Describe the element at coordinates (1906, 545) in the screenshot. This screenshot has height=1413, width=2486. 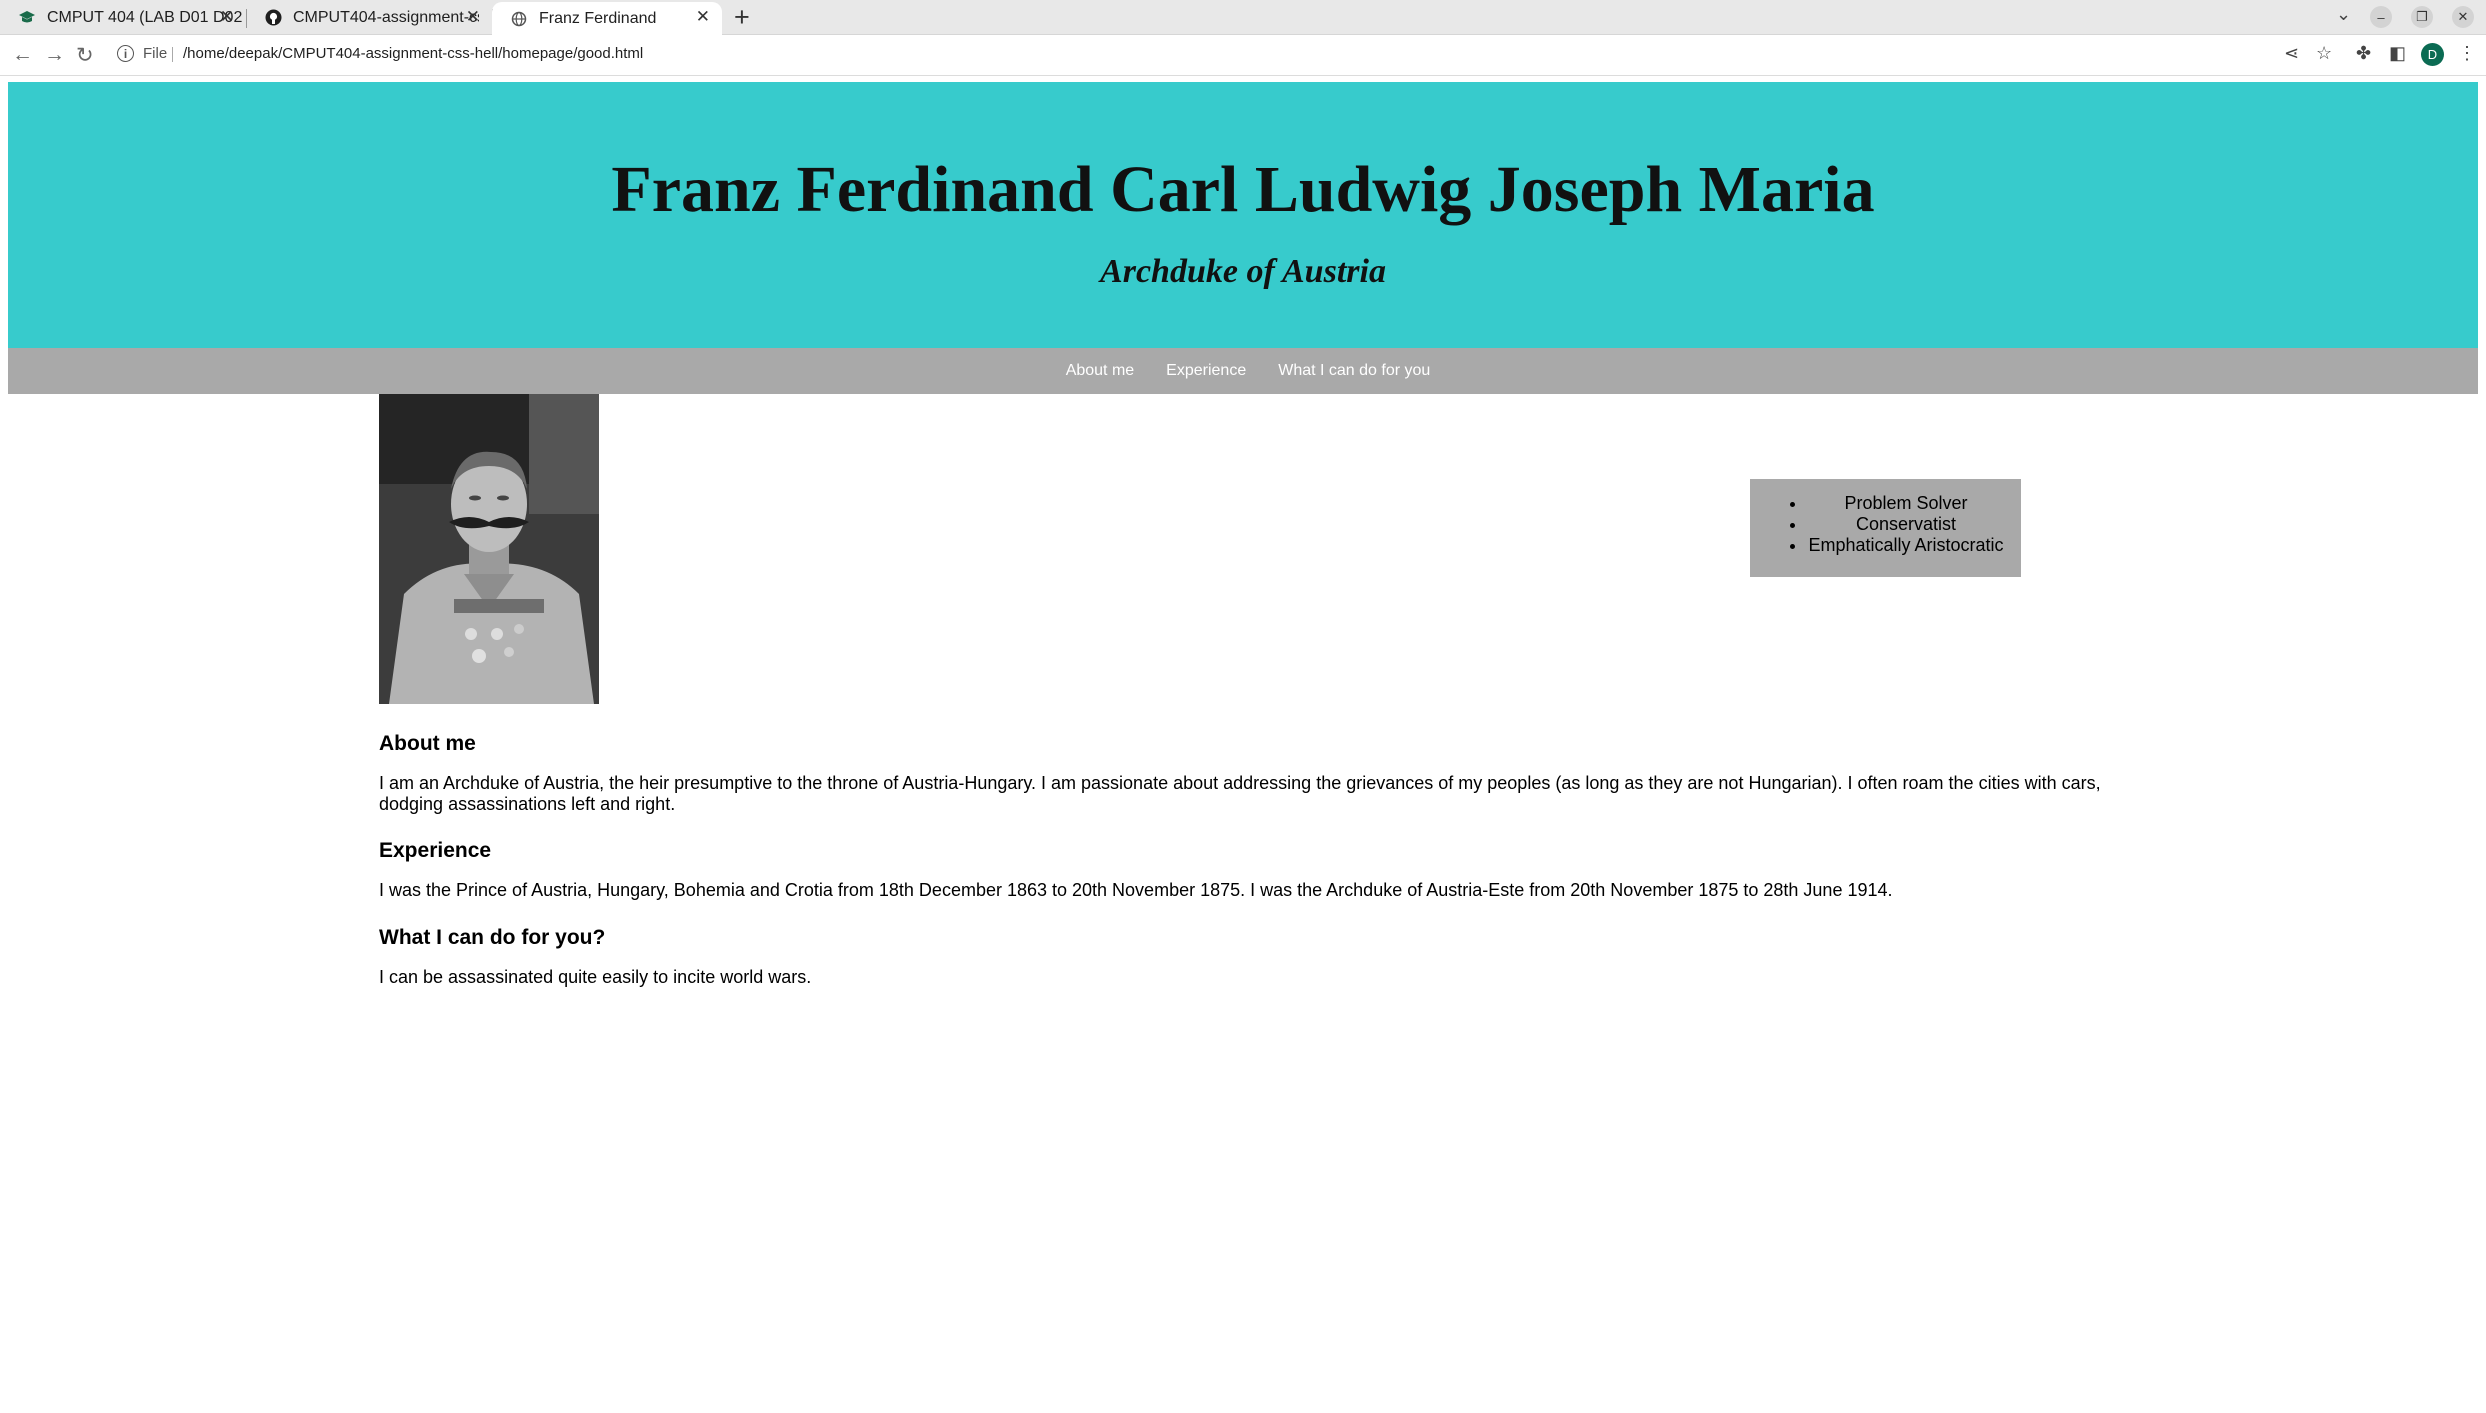
I see `trait-item: Emphatically Aristocratic` at that location.